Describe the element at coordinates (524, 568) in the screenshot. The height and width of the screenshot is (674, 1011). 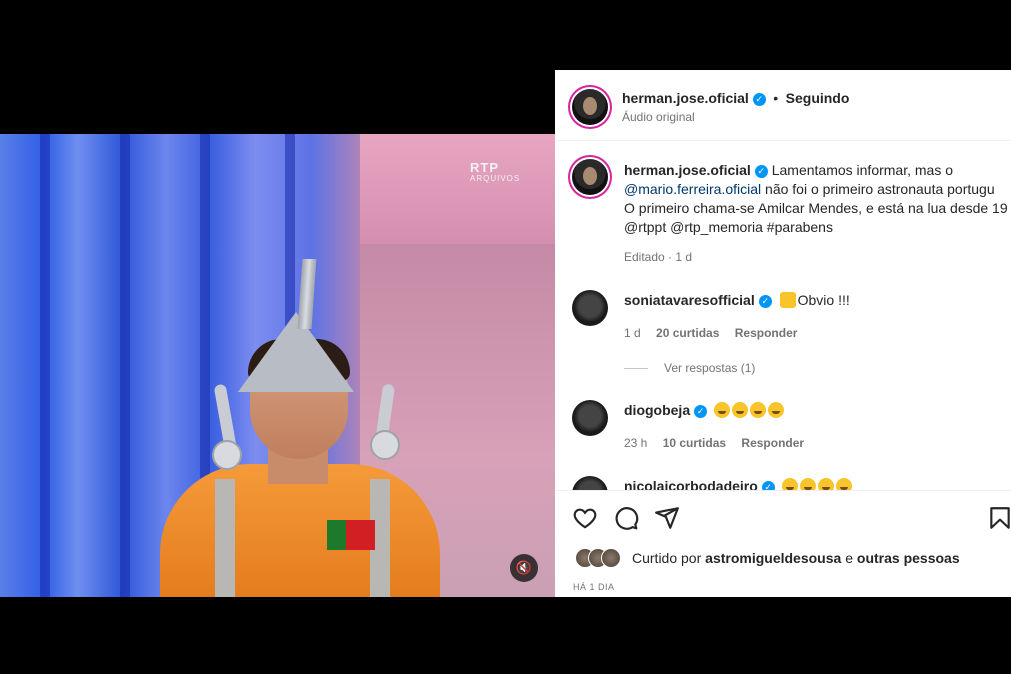
I see `mute-icon: 🔇` at that location.